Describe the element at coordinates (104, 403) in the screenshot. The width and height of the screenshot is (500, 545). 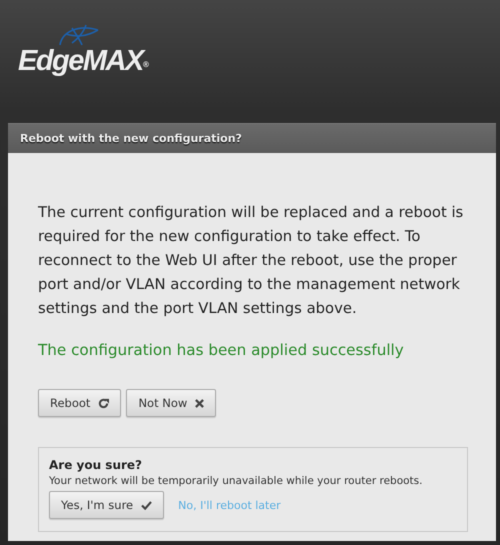
I see `refresh-icon` at that location.